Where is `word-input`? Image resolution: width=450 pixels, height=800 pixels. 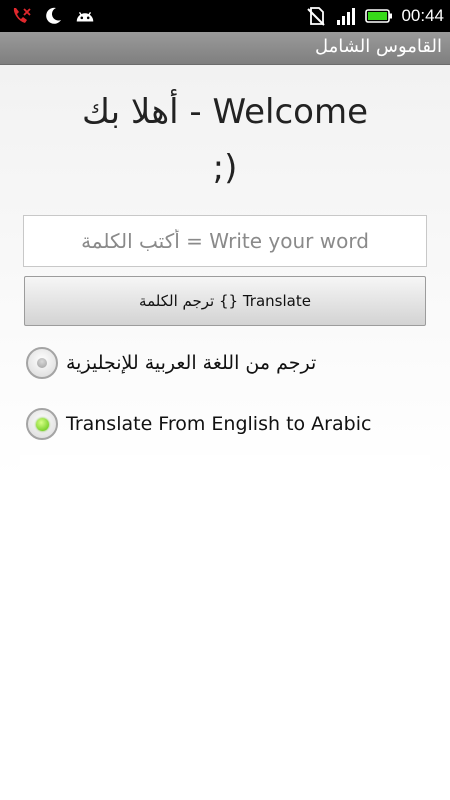
word-input is located at coordinates (225, 241).